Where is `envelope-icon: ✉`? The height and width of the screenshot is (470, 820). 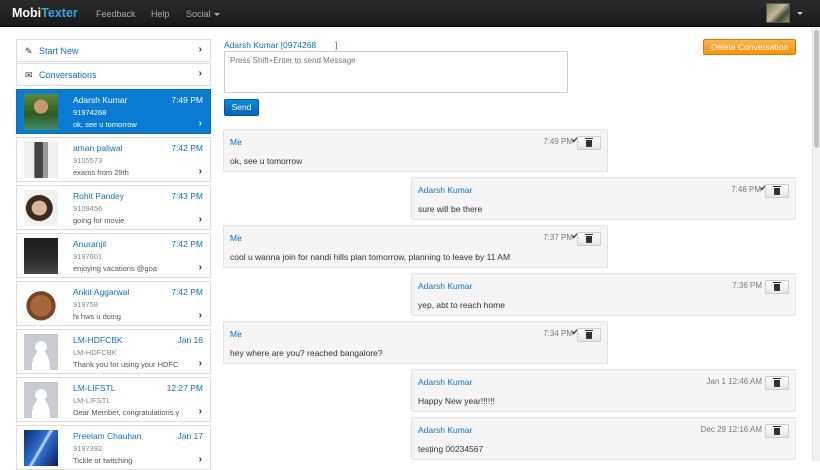
envelope-icon: ✉ is located at coordinates (29, 75).